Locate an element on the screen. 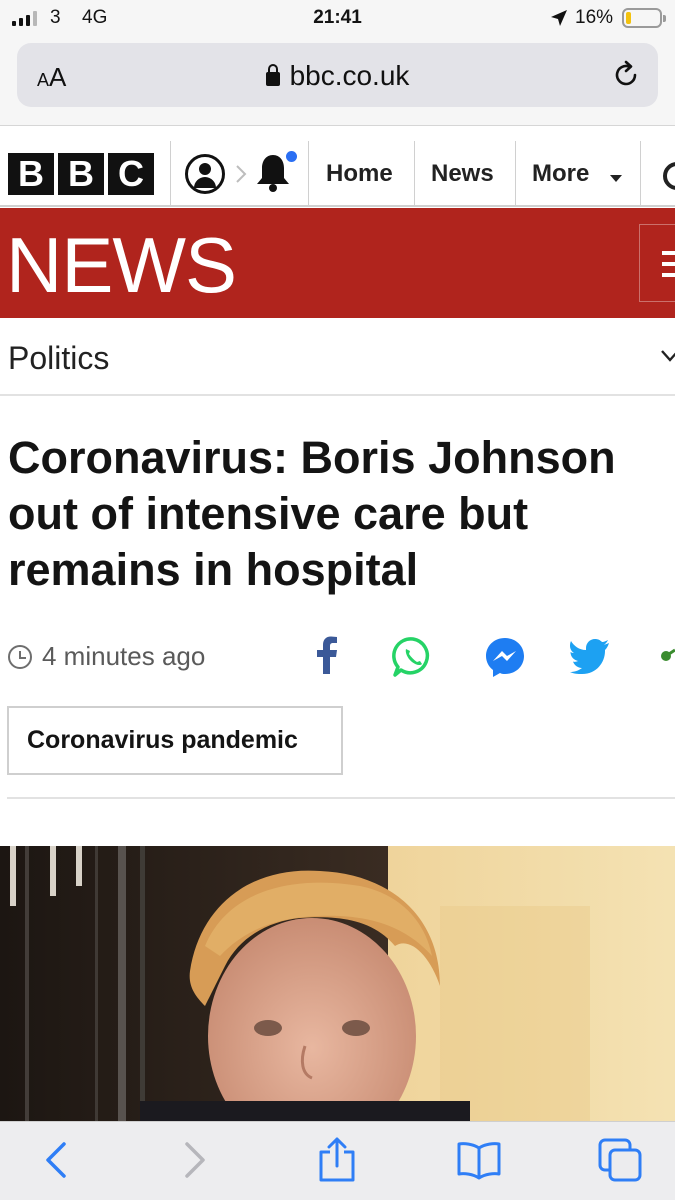 The width and height of the screenshot is (675, 1200). menu-icon is located at coordinates (657, 263).